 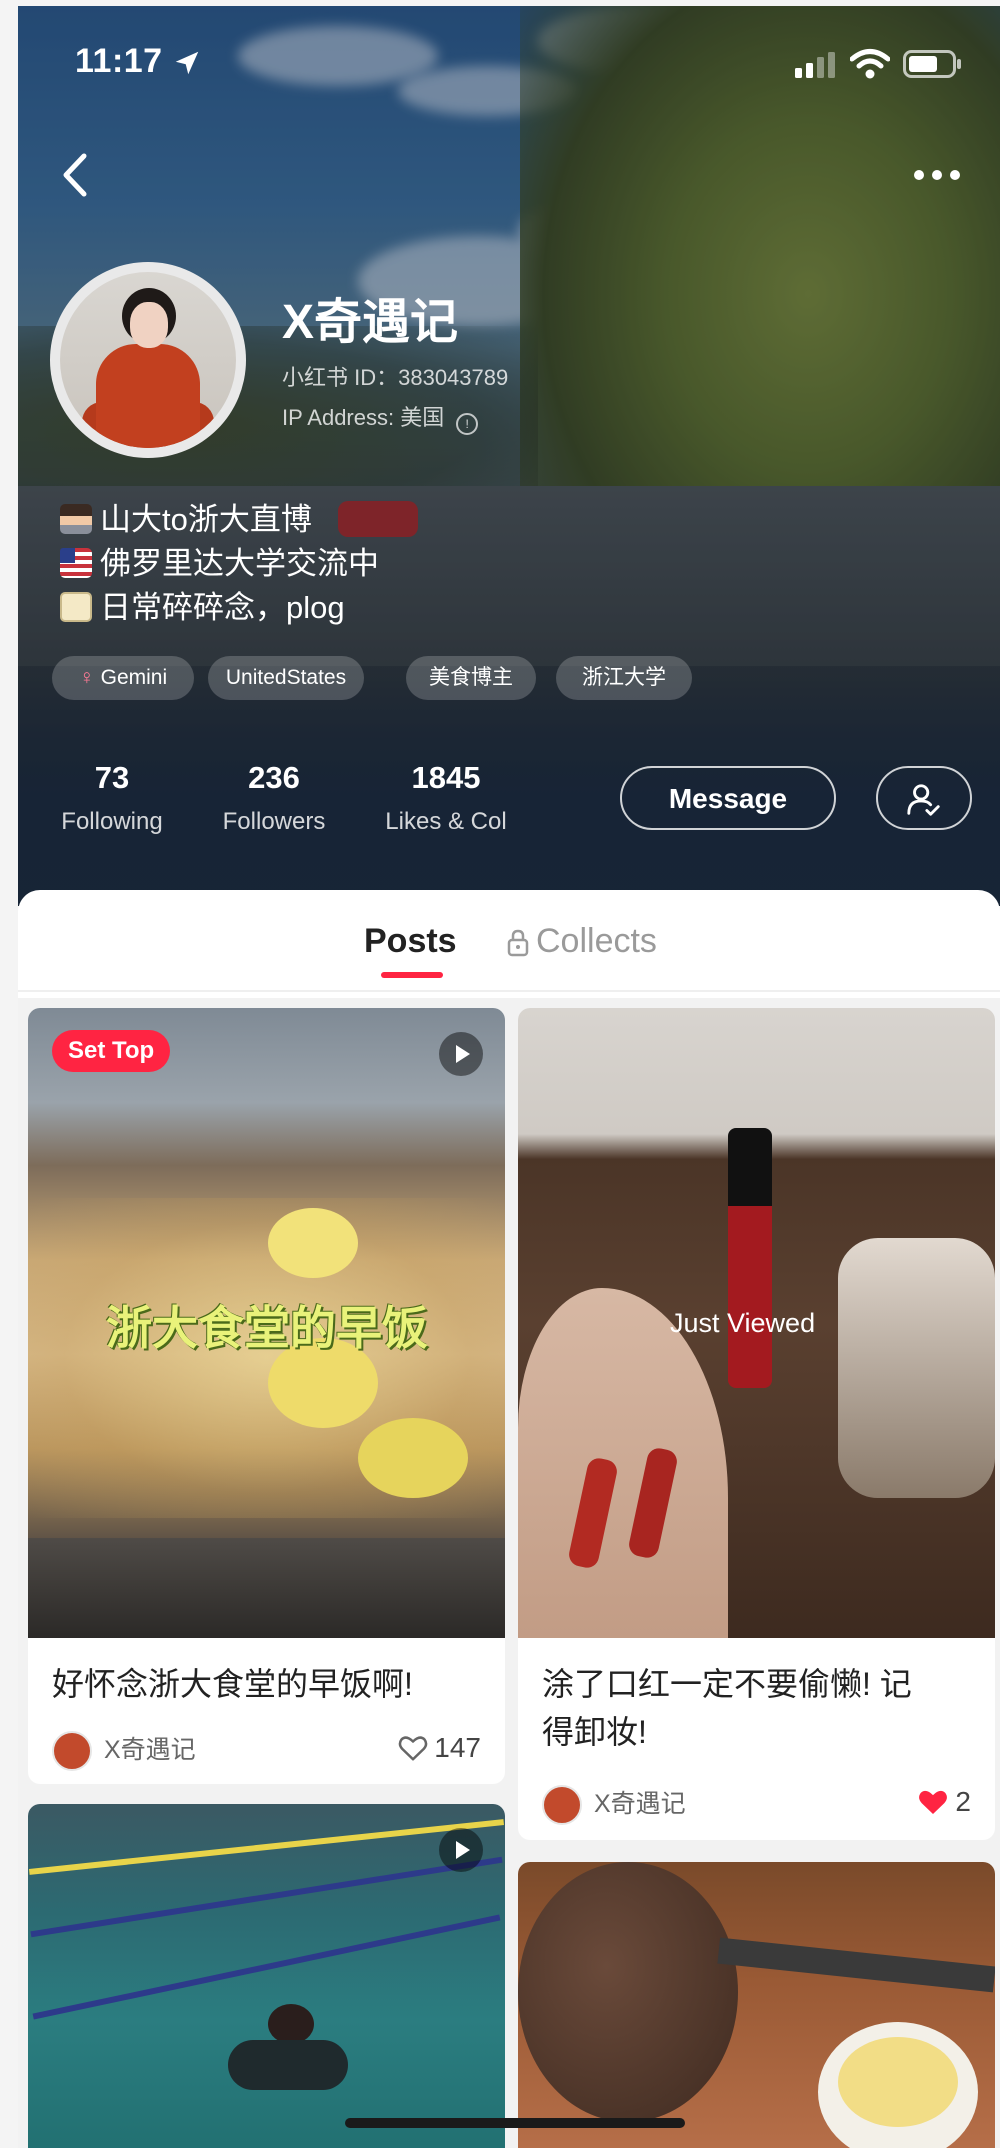 I want to click on profile-ip-address: IP Address: 美国!, so click(x=380, y=417).